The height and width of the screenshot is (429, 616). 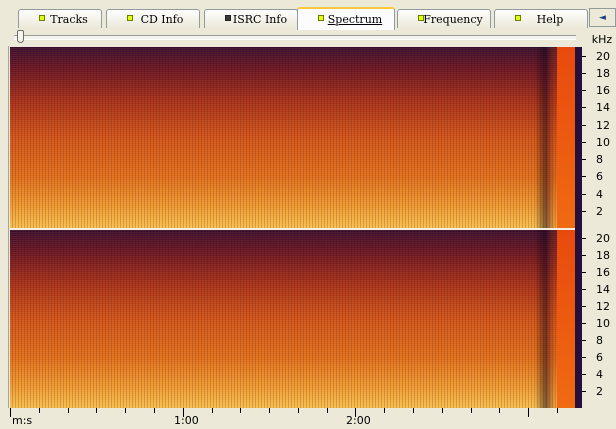 What do you see at coordinates (162, 19) in the screenshot?
I see `tab-label: CD Info` at bounding box center [162, 19].